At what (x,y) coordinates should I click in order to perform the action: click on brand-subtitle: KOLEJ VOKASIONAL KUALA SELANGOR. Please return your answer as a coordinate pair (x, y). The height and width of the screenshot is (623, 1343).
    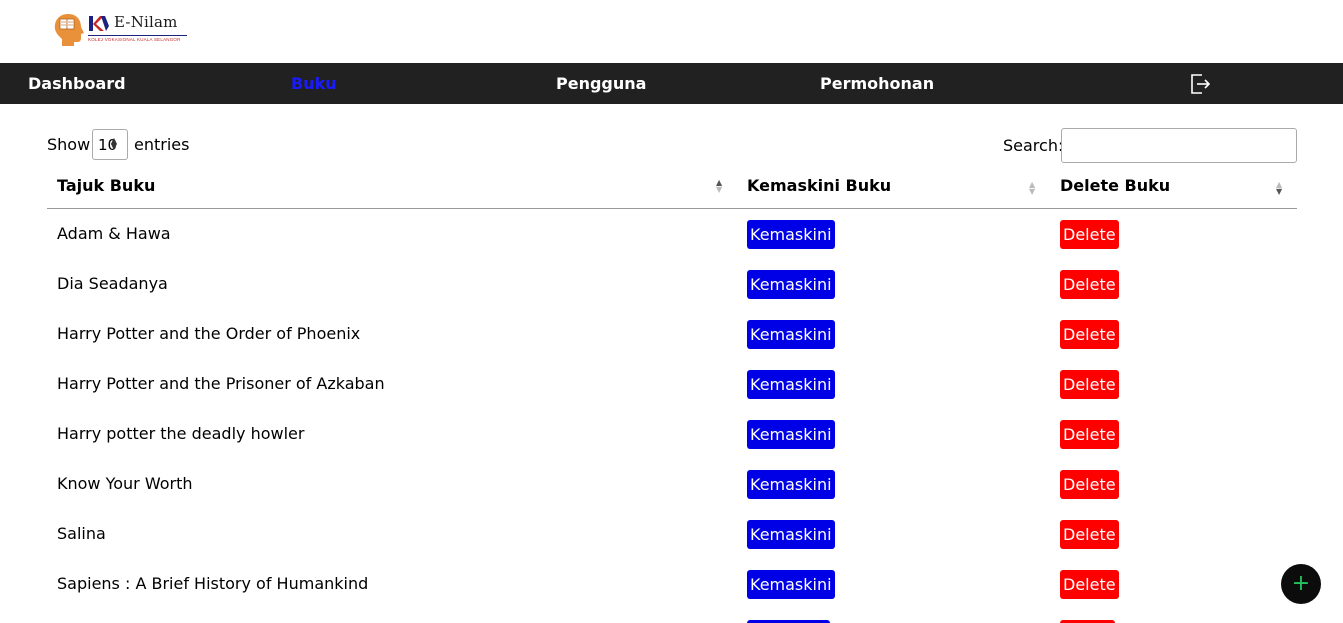
    Looking at the image, I should click on (134, 39).